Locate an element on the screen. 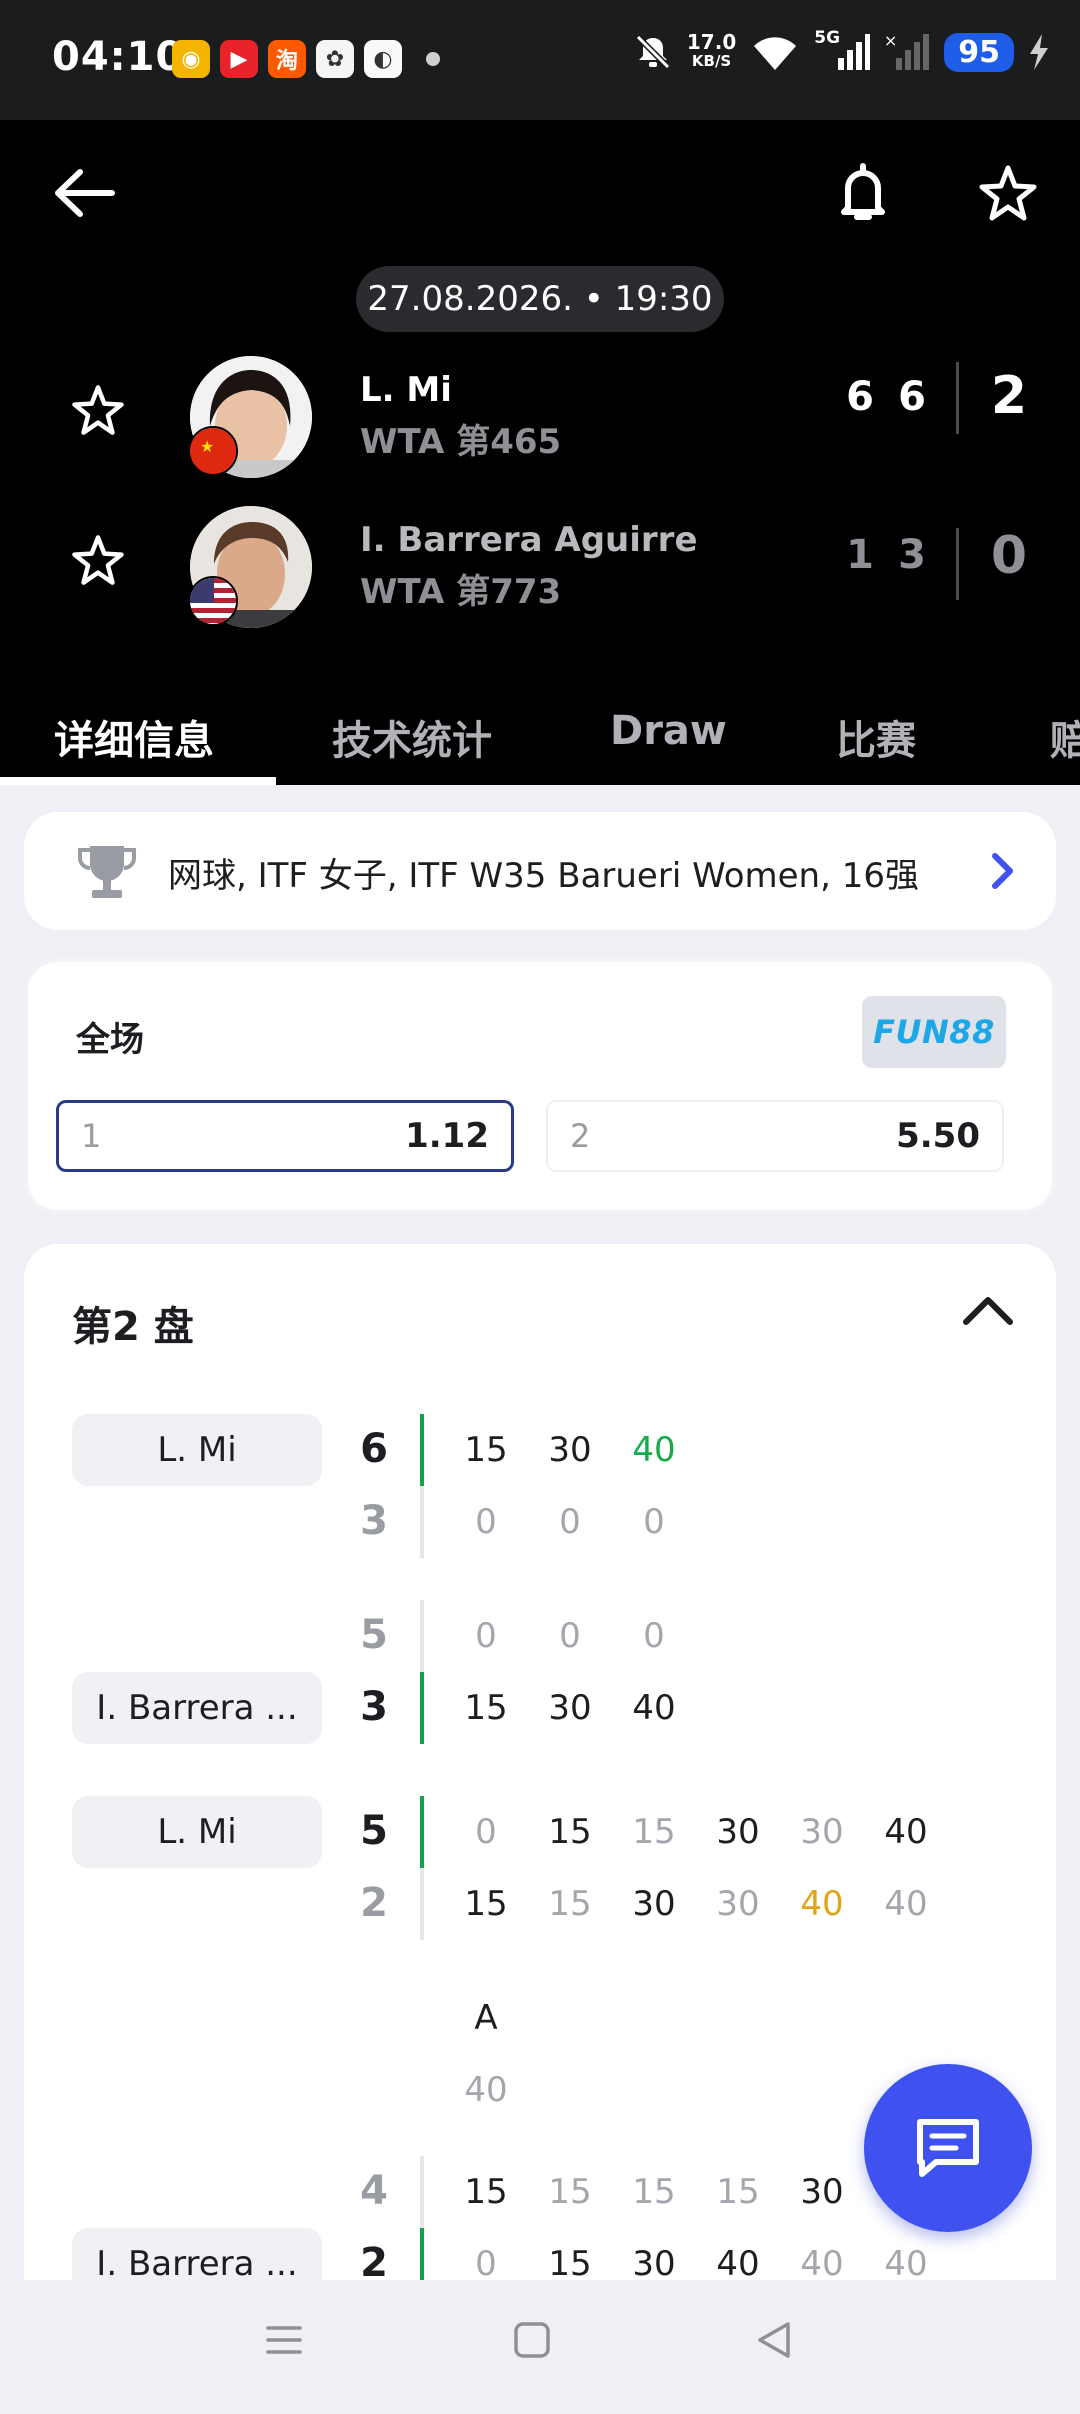  signal-5g-icon: 5G is located at coordinates (842, 50).